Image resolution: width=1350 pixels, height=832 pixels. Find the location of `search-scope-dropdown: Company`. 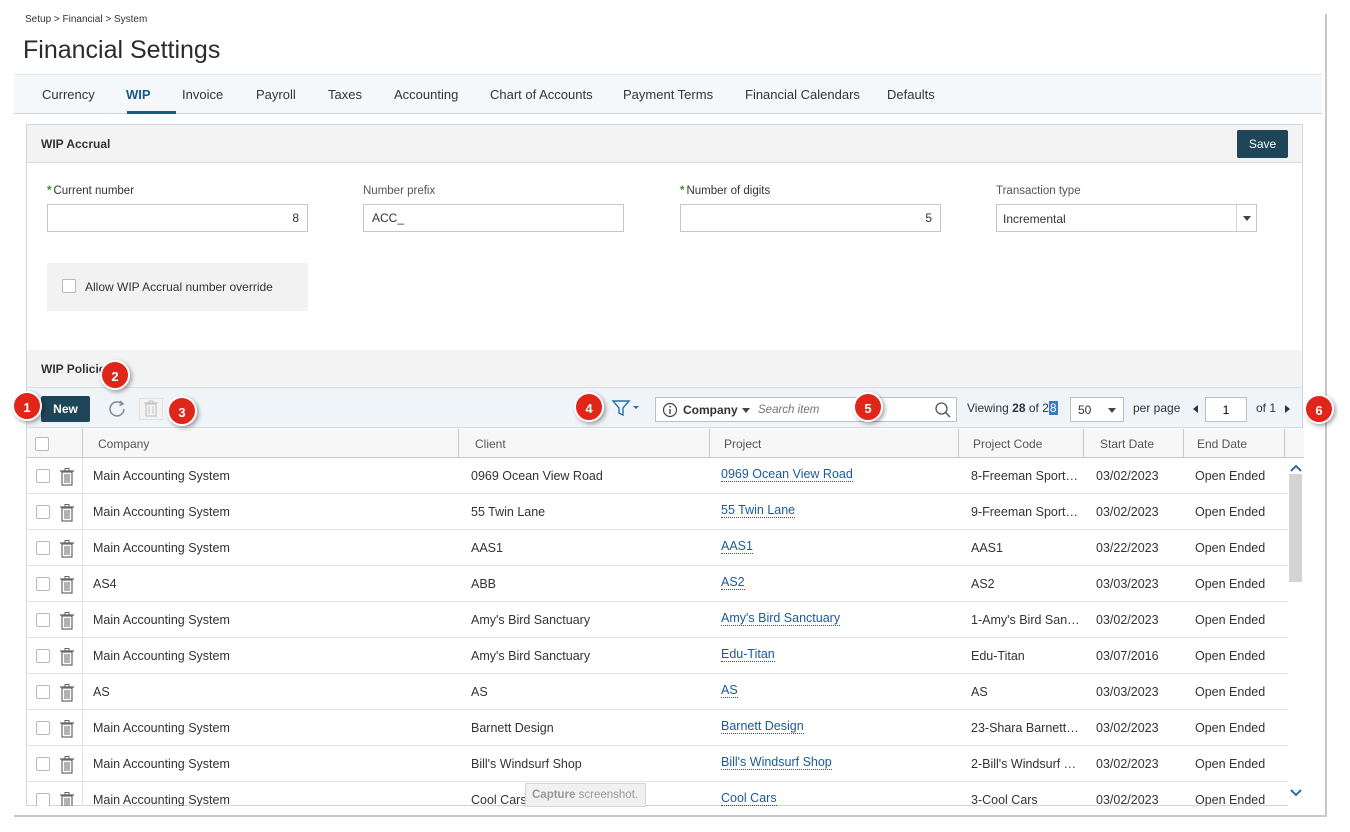

search-scope-dropdown: Company is located at coordinates (716, 410).